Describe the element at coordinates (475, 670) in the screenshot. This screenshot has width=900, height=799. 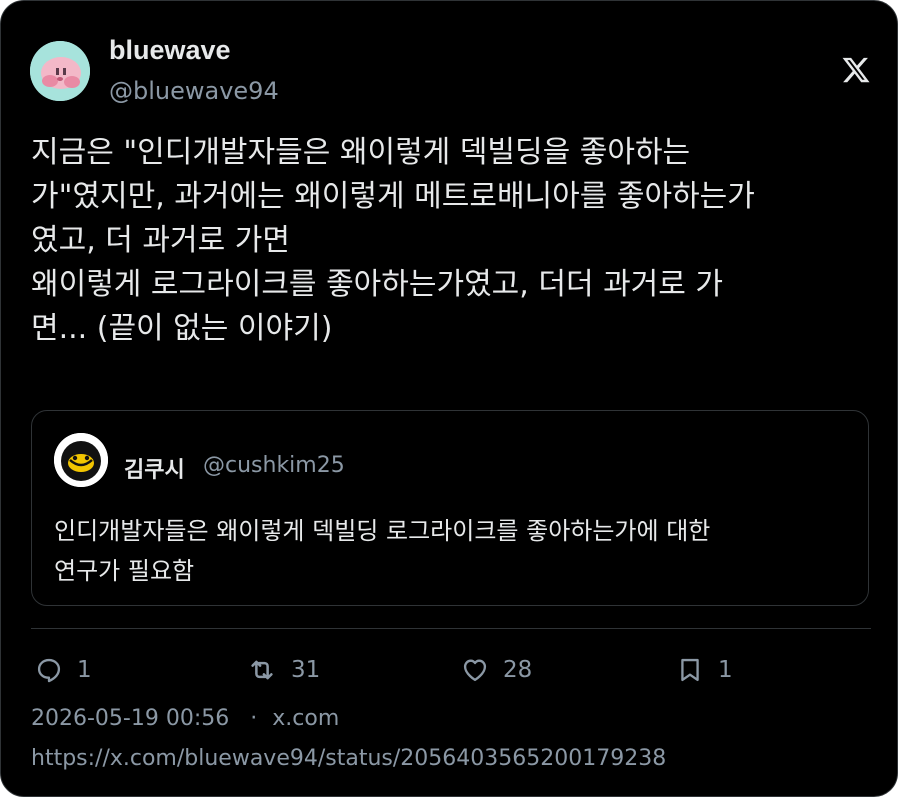
I see `heart-icon` at that location.